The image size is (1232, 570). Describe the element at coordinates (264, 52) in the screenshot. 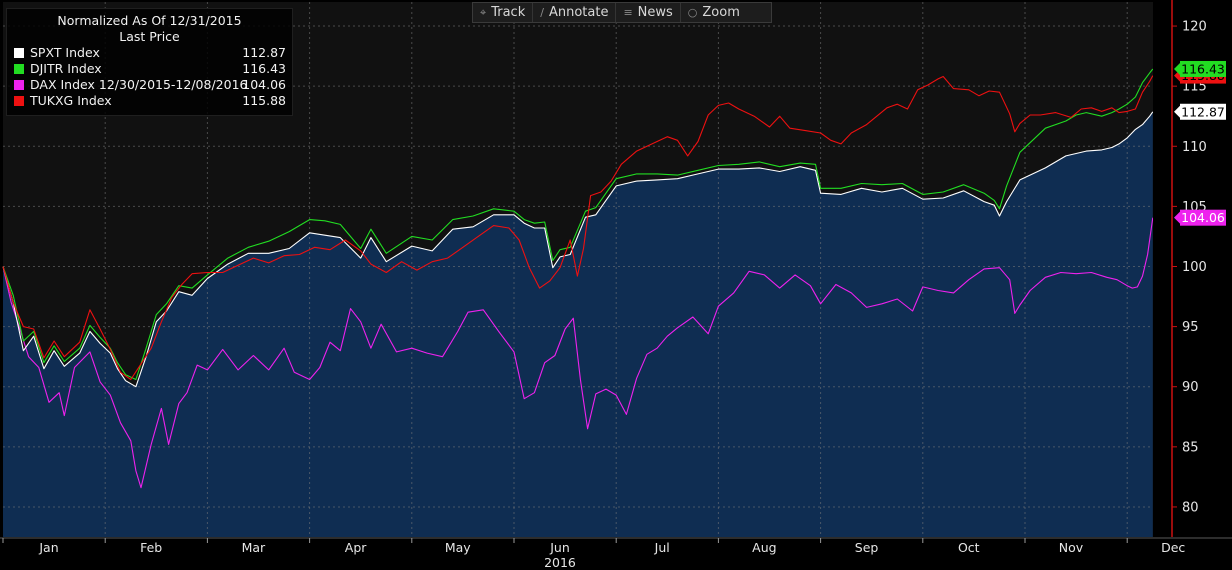

I see `legend-value-spxt: 112.87` at that location.